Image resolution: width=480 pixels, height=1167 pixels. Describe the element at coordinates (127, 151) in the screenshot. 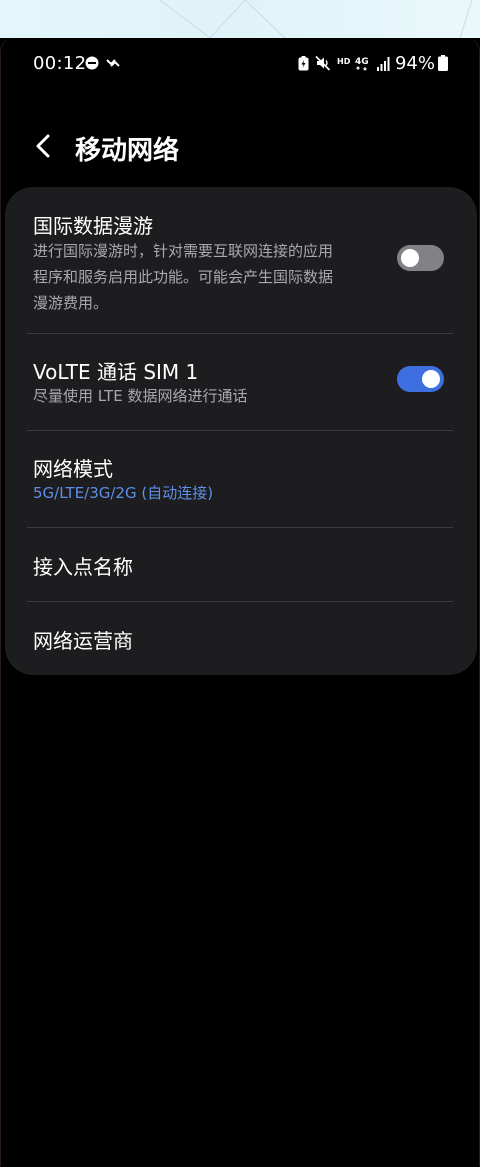

I see `page-title: 移动网络` at that location.